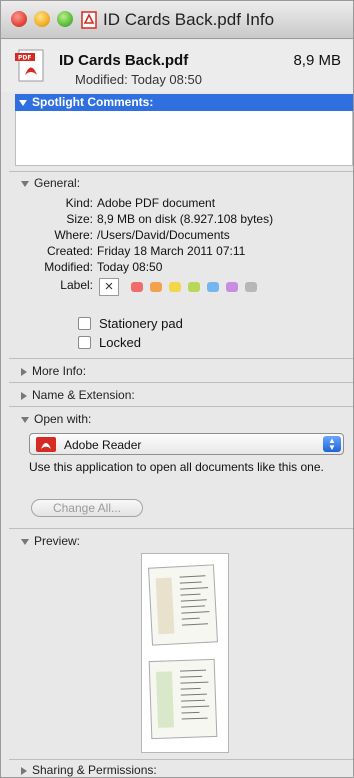 The height and width of the screenshot is (778, 354). I want to click on stationery-pad-checkbox, so click(84, 323).